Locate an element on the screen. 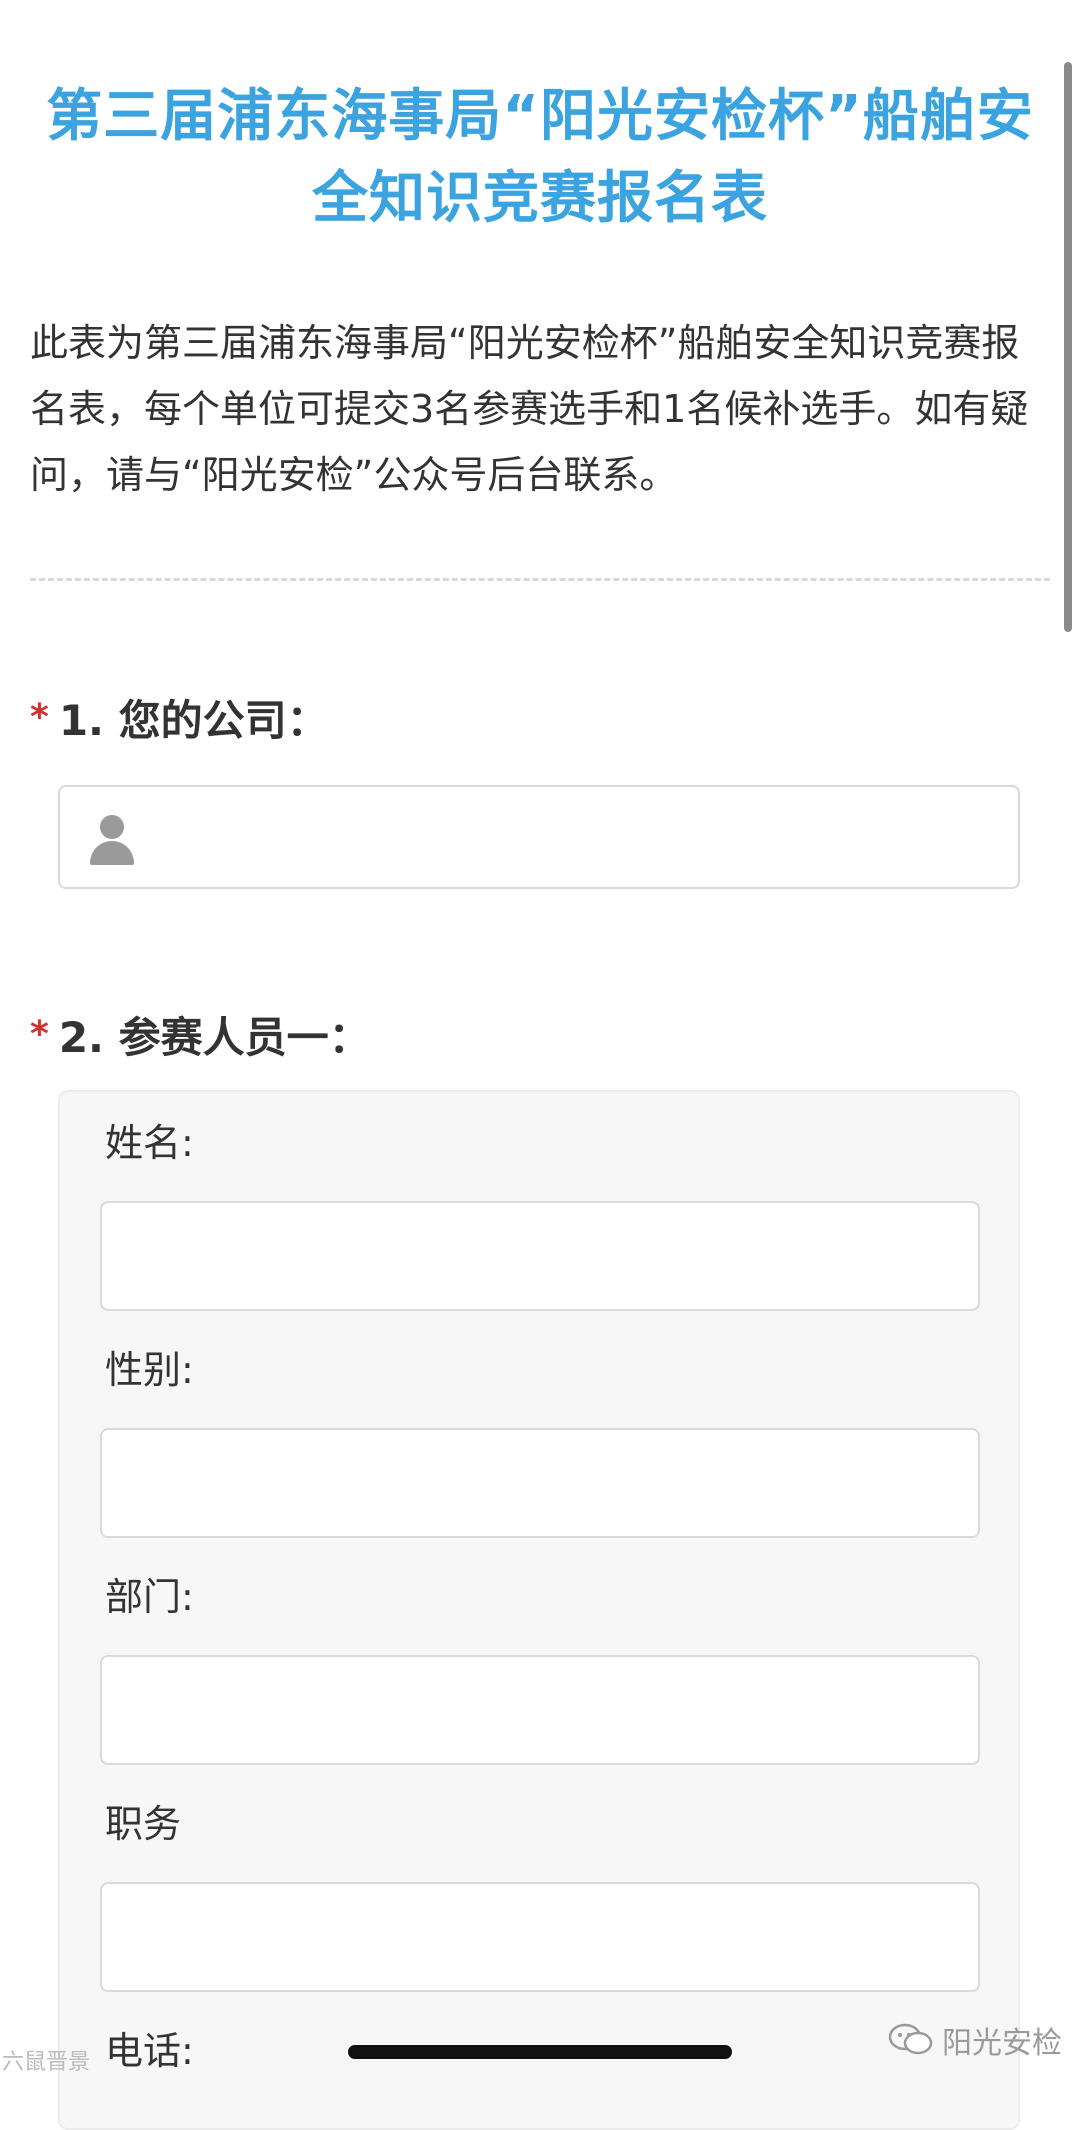  person-icon is located at coordinates (112, 840).